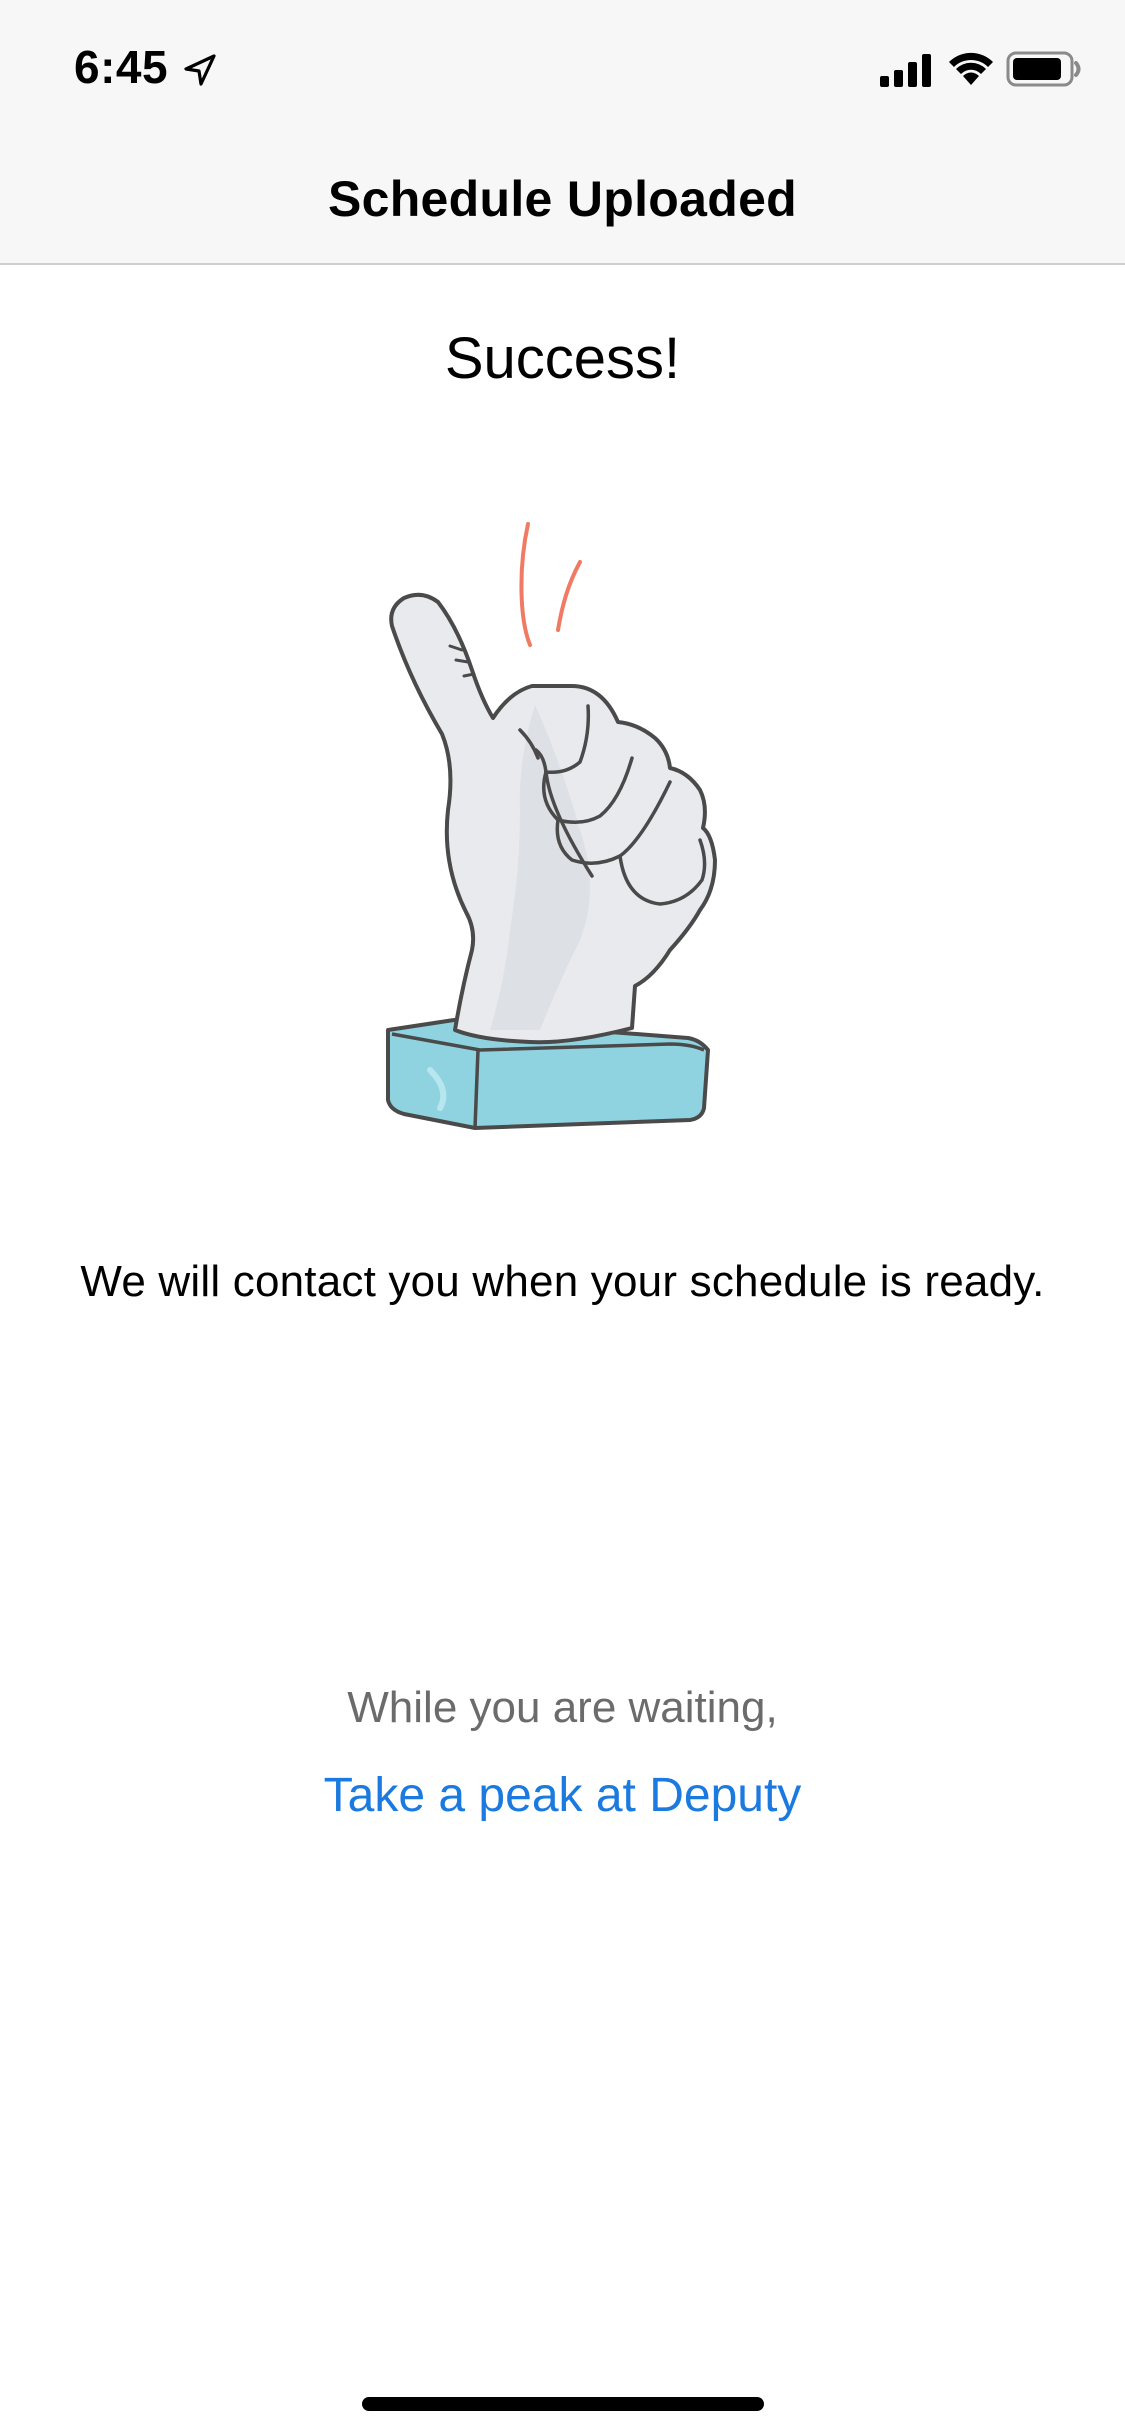 Image resolution: width=1125 pixels, height=2436 pixels. Describe the element at coordinates (551, 826) in the screenshot. I see `thumbs-up-illustration` at that location.